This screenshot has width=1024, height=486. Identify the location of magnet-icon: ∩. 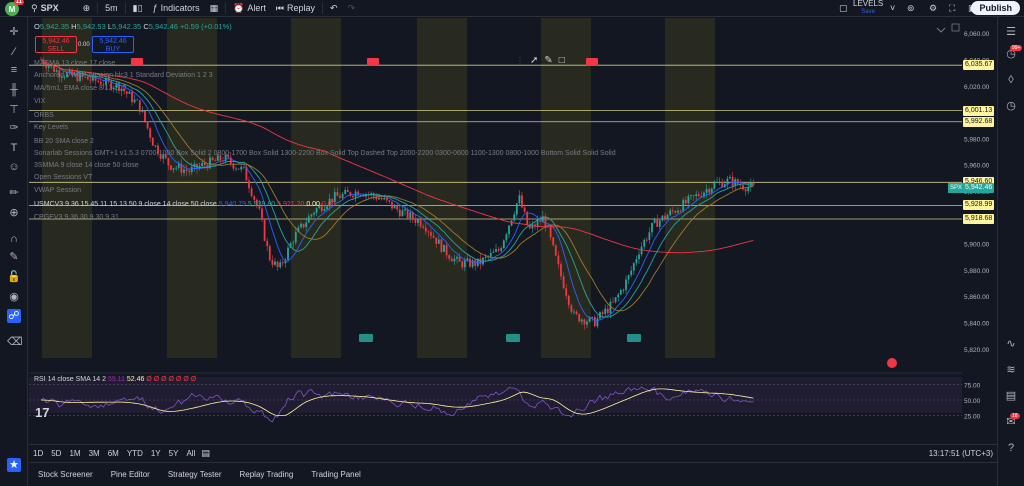
(14, 239).